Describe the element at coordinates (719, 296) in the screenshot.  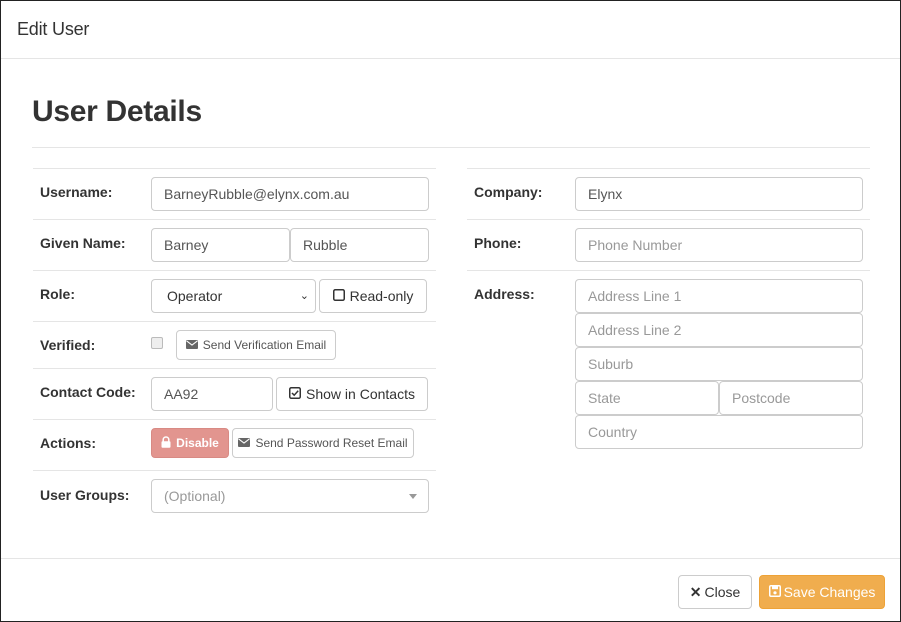
I see `address-line-1-input: Address Line 1` at that location.